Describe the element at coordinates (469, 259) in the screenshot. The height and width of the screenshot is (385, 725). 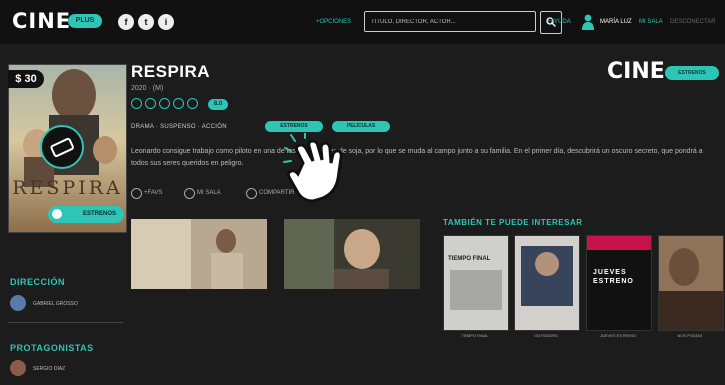
I see `rec-poster-1-text: TIEMPO FINAL` at that location.